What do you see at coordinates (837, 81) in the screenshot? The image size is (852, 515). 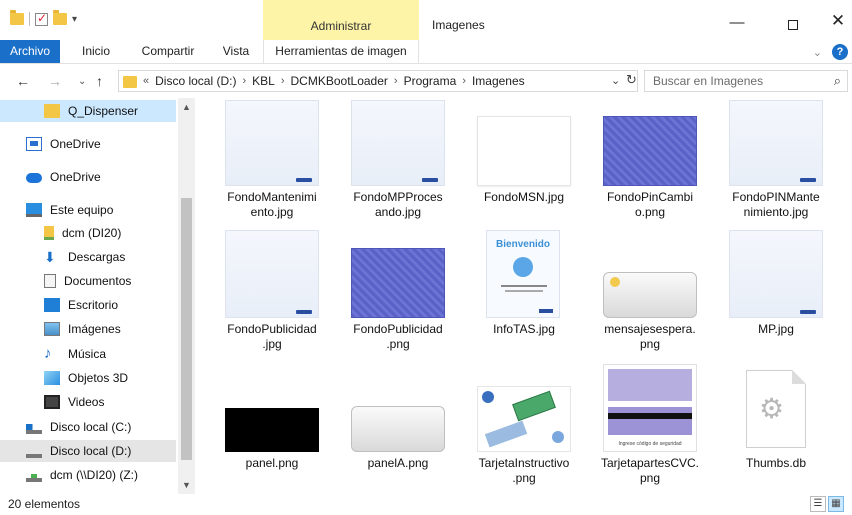 I see `search-icon: ⌕` at bounding box center [837, 81].